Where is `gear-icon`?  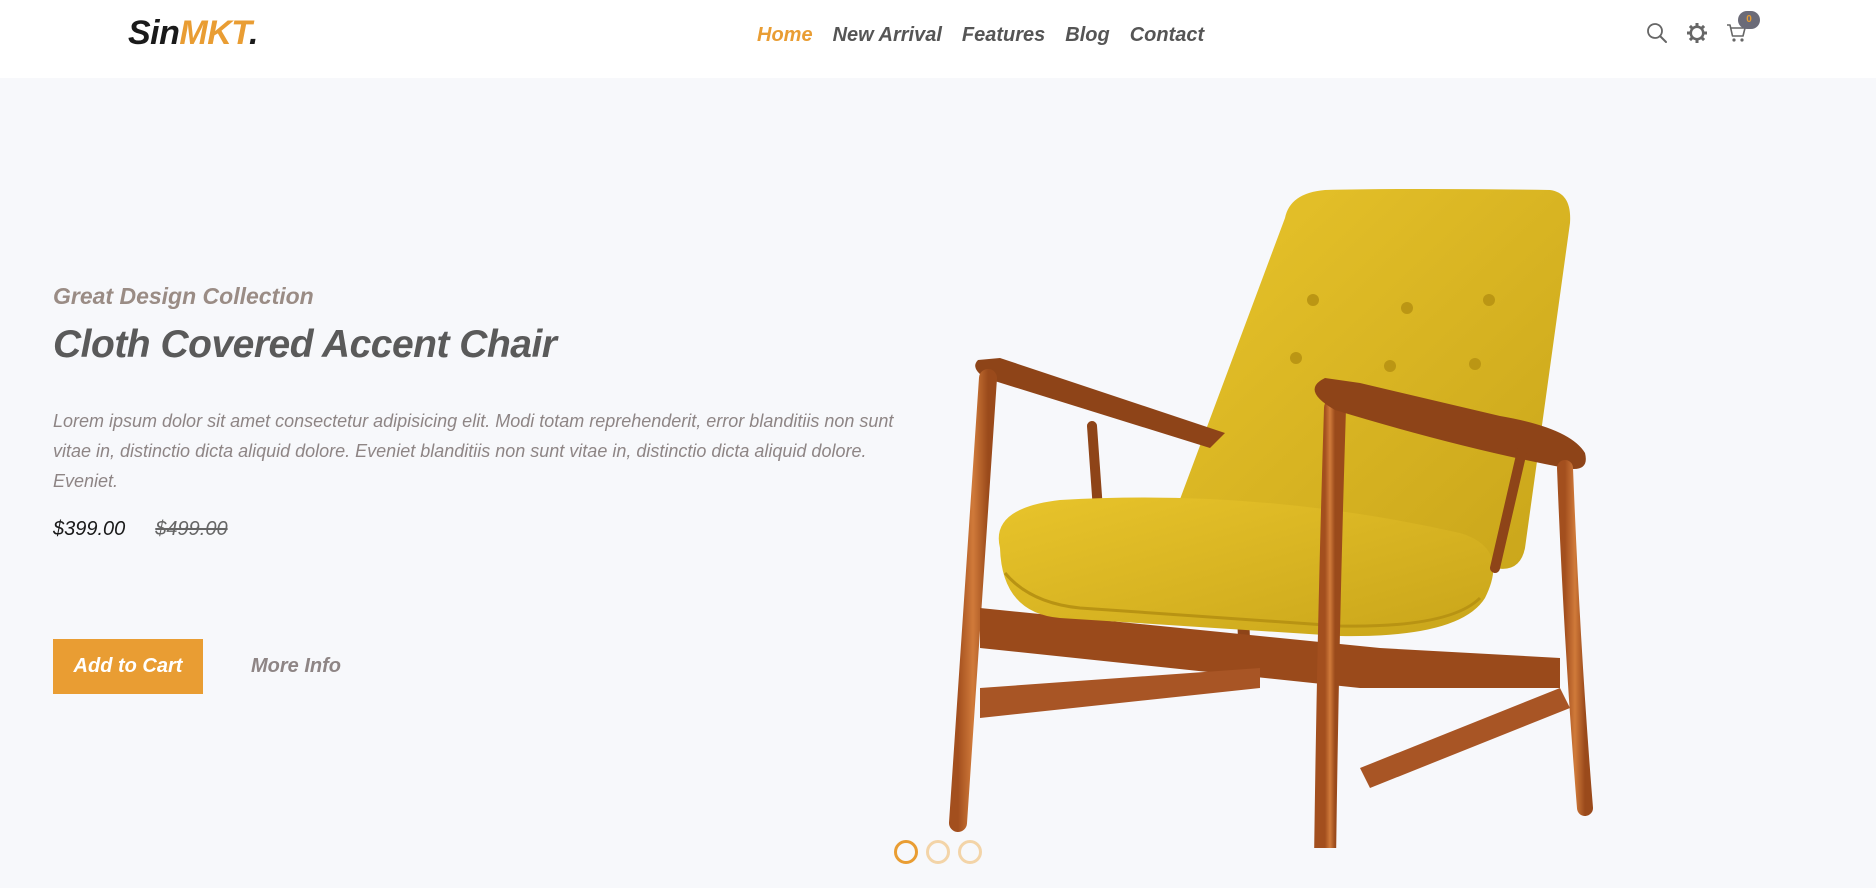
gear-icon is located at coordinates (1697, 33).